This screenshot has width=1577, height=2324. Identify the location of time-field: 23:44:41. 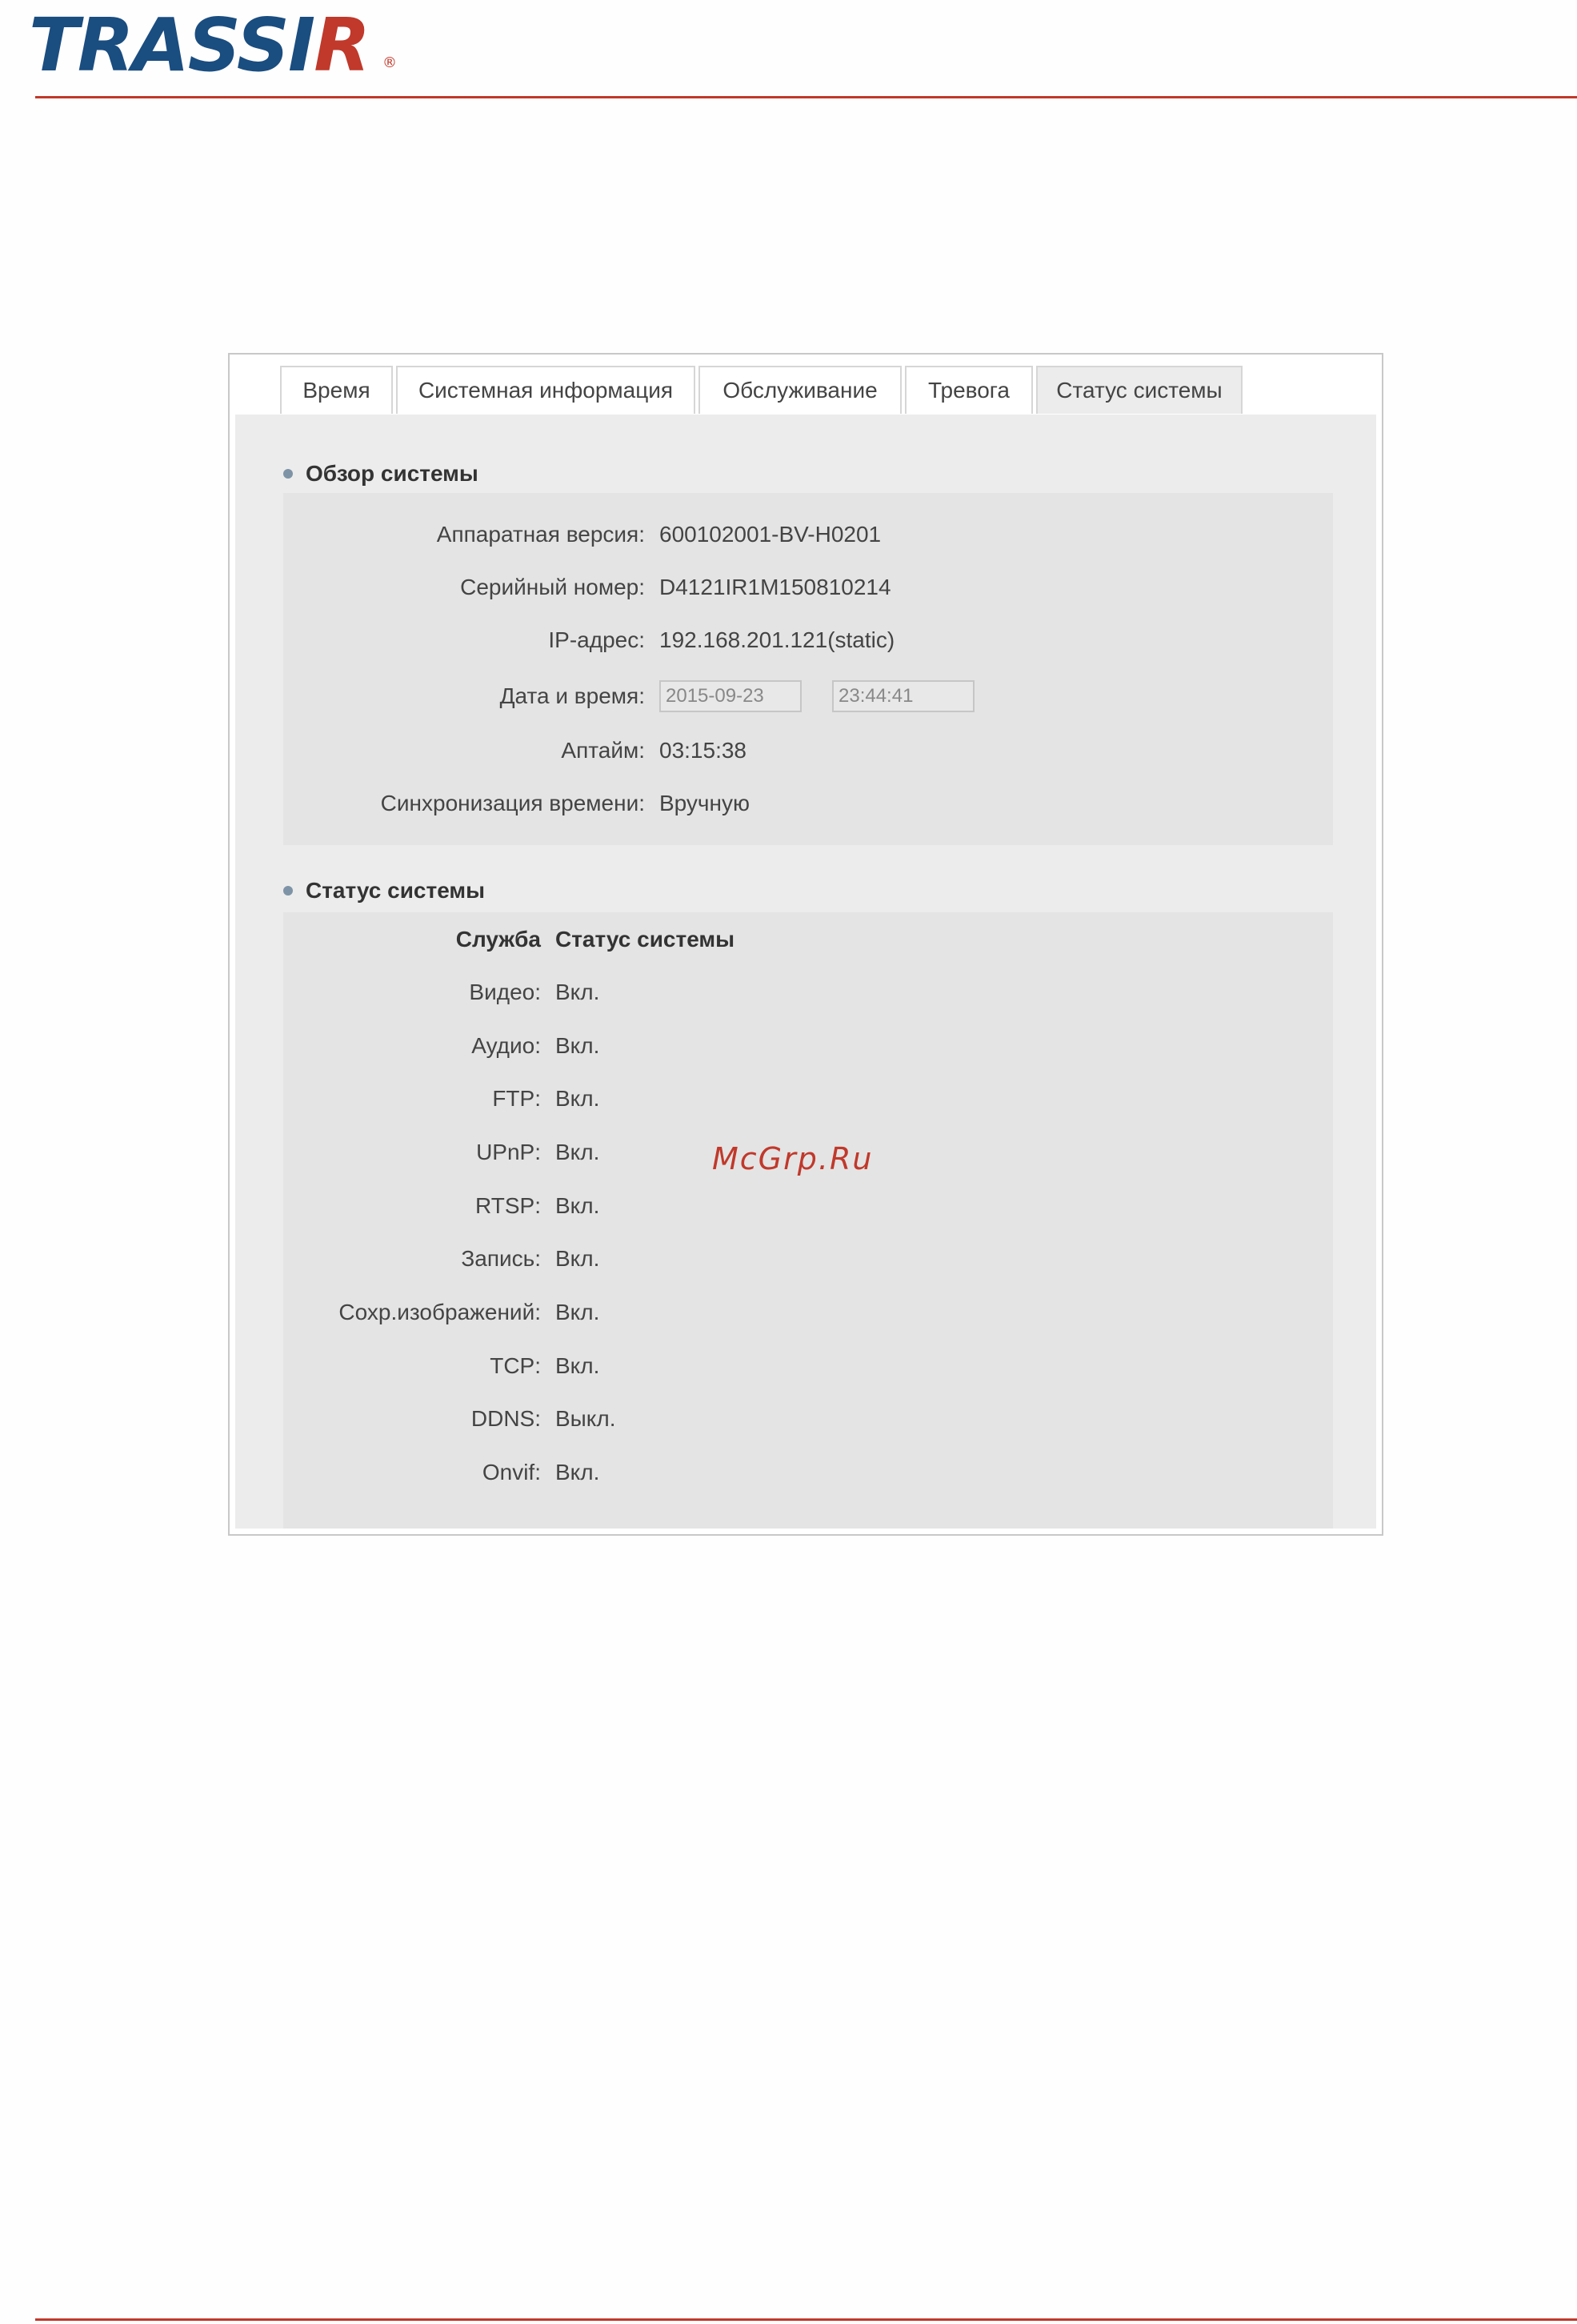
(903, 696).